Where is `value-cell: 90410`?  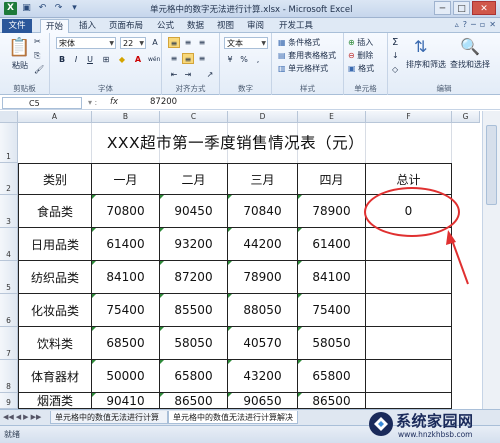
value-cell: 90410 is located at coordinates (126, 401).